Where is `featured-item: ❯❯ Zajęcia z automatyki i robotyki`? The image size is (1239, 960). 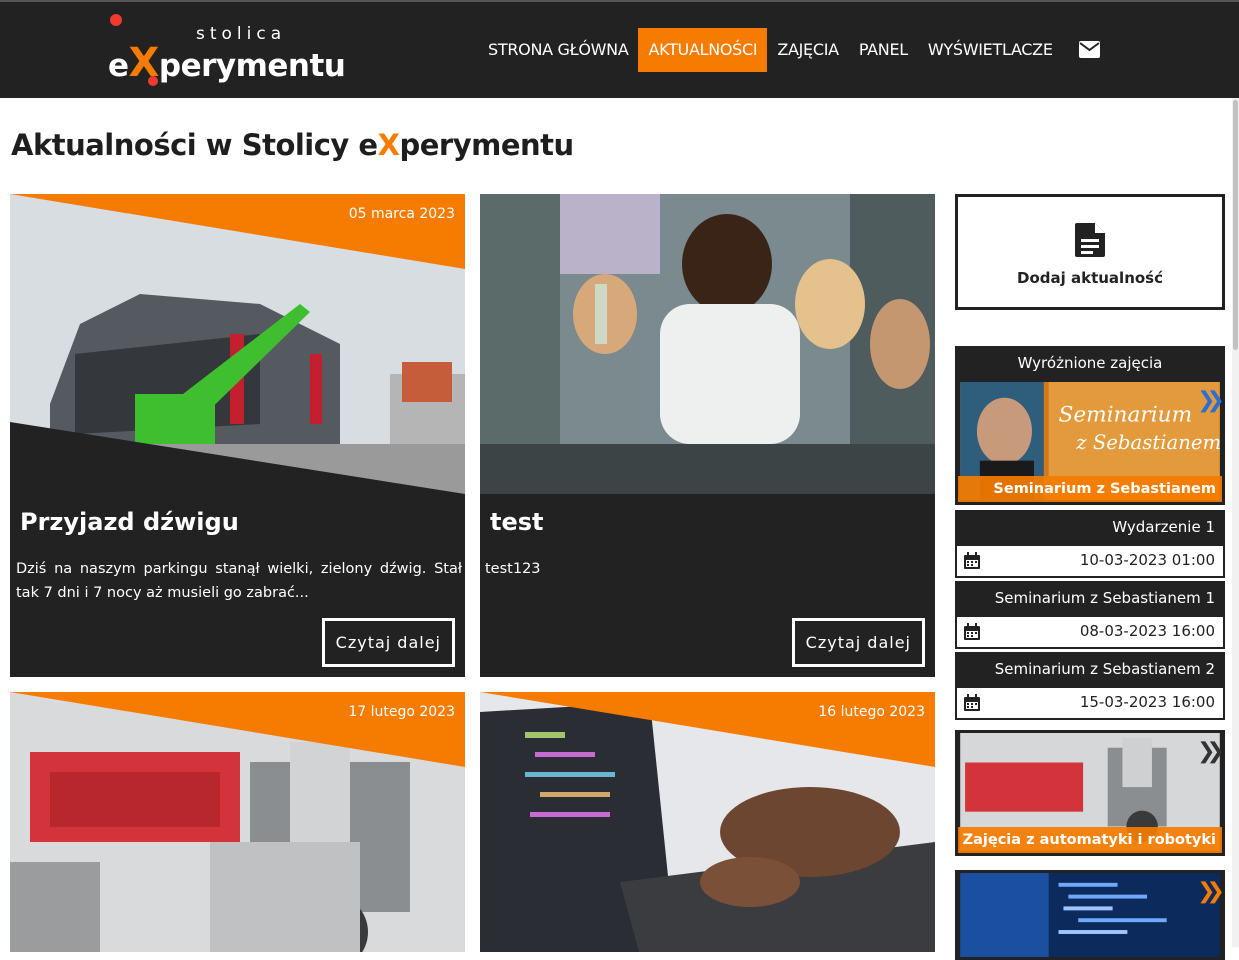
featured-item: ❯❯ Zajęcia z automatyki i robotyki is located at coordinates (1090, 793).